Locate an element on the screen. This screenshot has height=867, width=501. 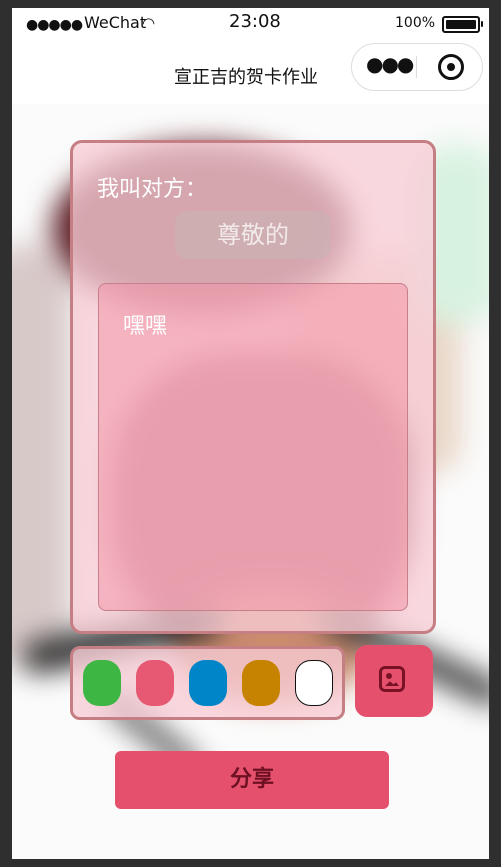
wifi-icon: ◠ is located at coordinates (149, 23).